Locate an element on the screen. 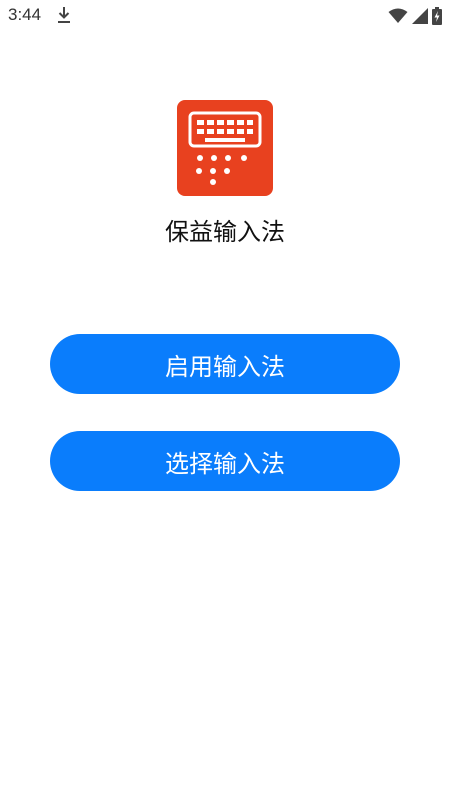 This screenshot has height=800, width=450. app-logo is located at coordinates (225, 148).